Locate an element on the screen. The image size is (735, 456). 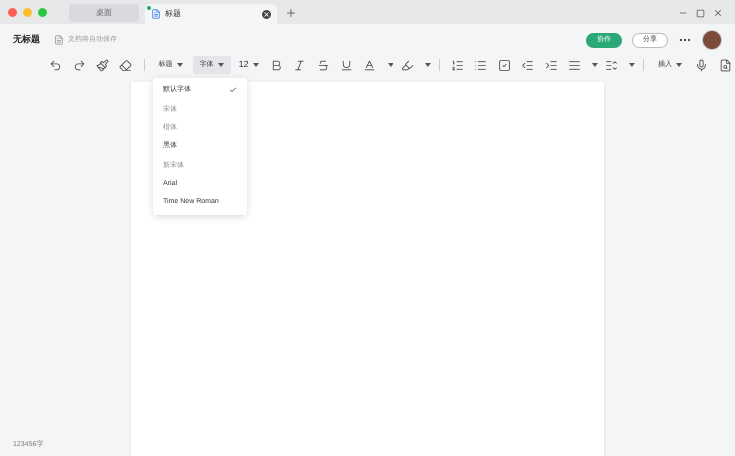
font-size-dropdown: 12 is located at coordinates (248, 65).